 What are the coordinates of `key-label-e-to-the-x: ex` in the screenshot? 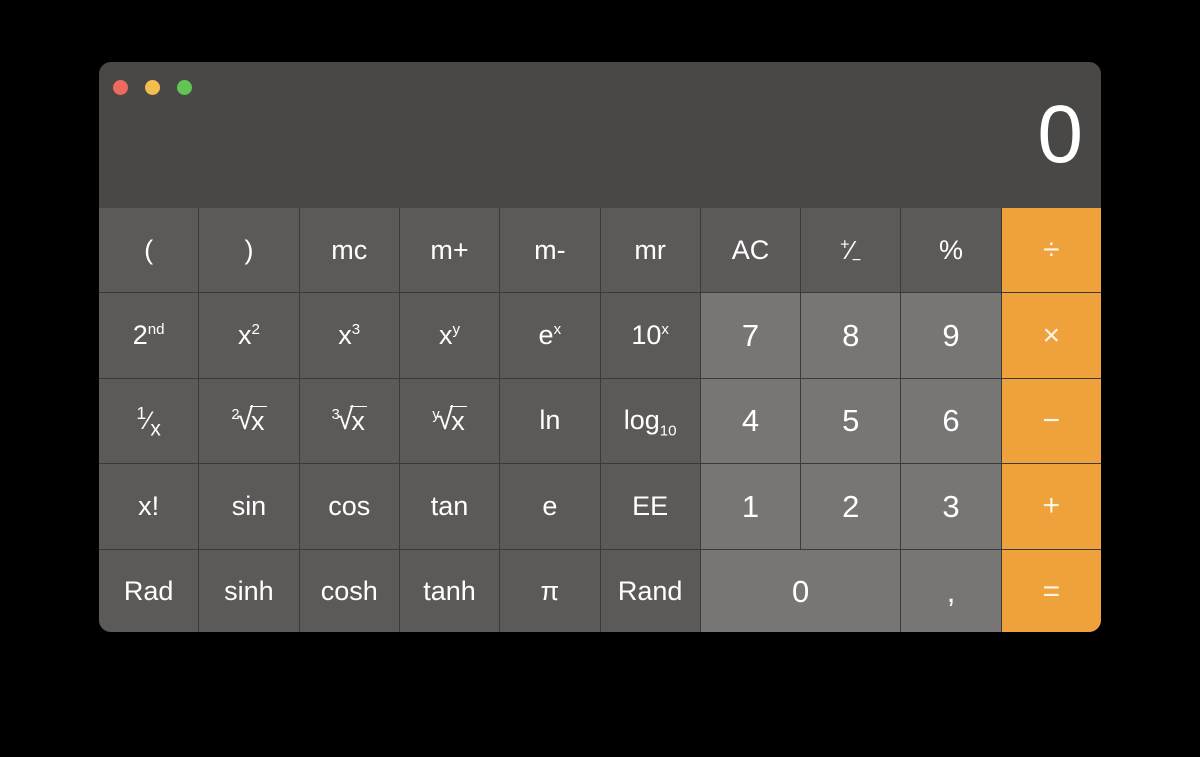 It's located at (550, 335).